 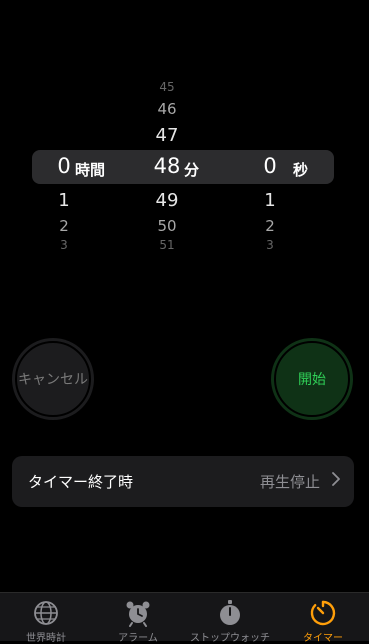 I want to click on tab-label: アラーム, so click(x=138, y=638).